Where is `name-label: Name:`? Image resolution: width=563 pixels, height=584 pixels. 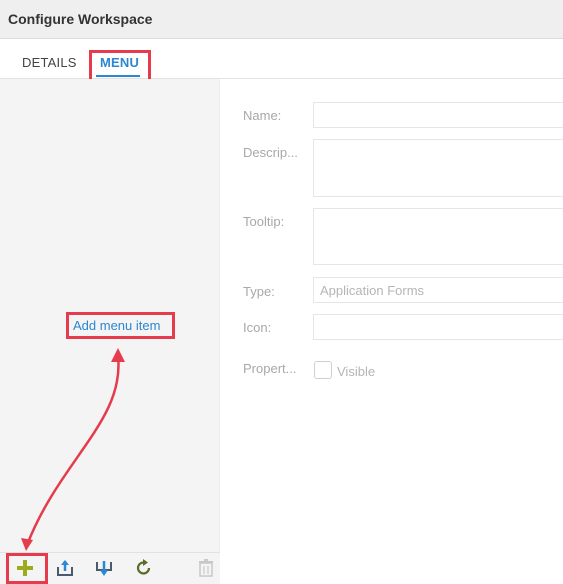 name-label: Name: is located at coordinates (262, 115).